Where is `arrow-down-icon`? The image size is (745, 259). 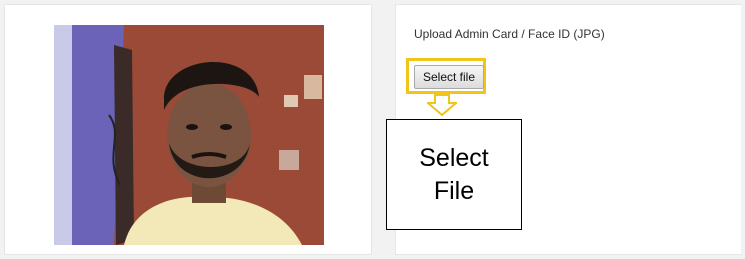
arrow-down-icon is located at coordinates (442, 105).